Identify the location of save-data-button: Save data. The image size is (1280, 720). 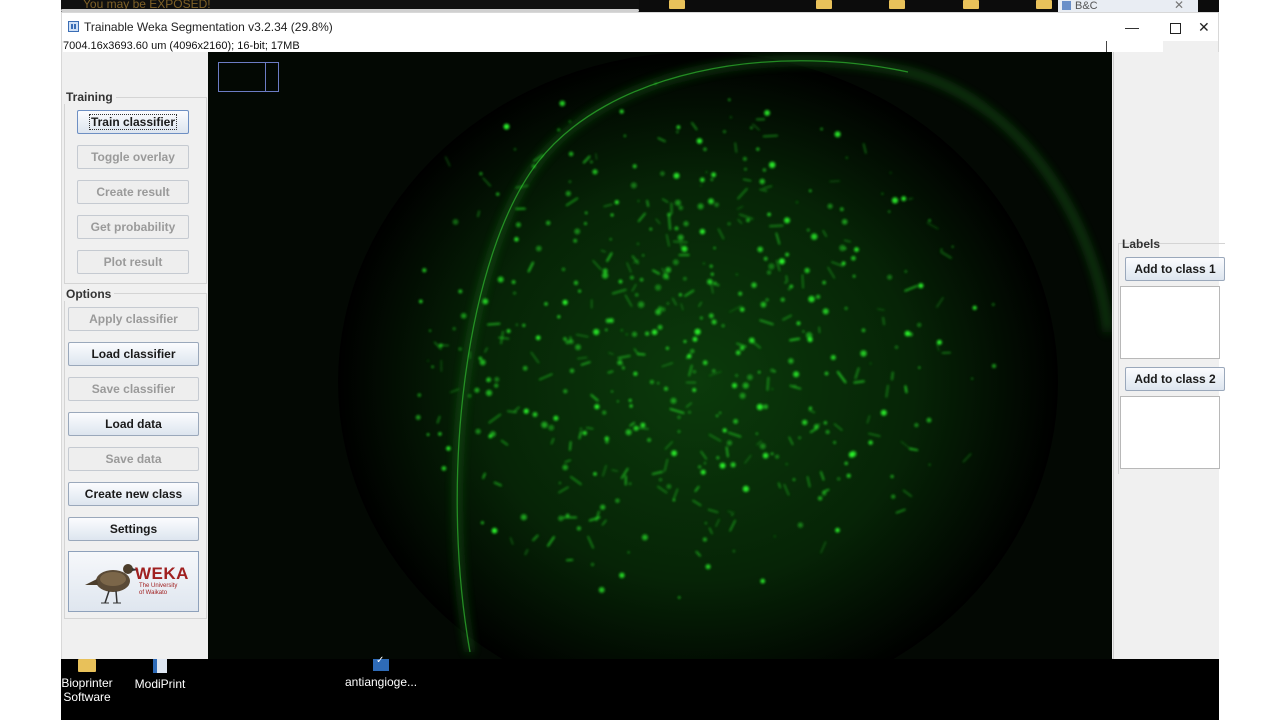
(133, 459).